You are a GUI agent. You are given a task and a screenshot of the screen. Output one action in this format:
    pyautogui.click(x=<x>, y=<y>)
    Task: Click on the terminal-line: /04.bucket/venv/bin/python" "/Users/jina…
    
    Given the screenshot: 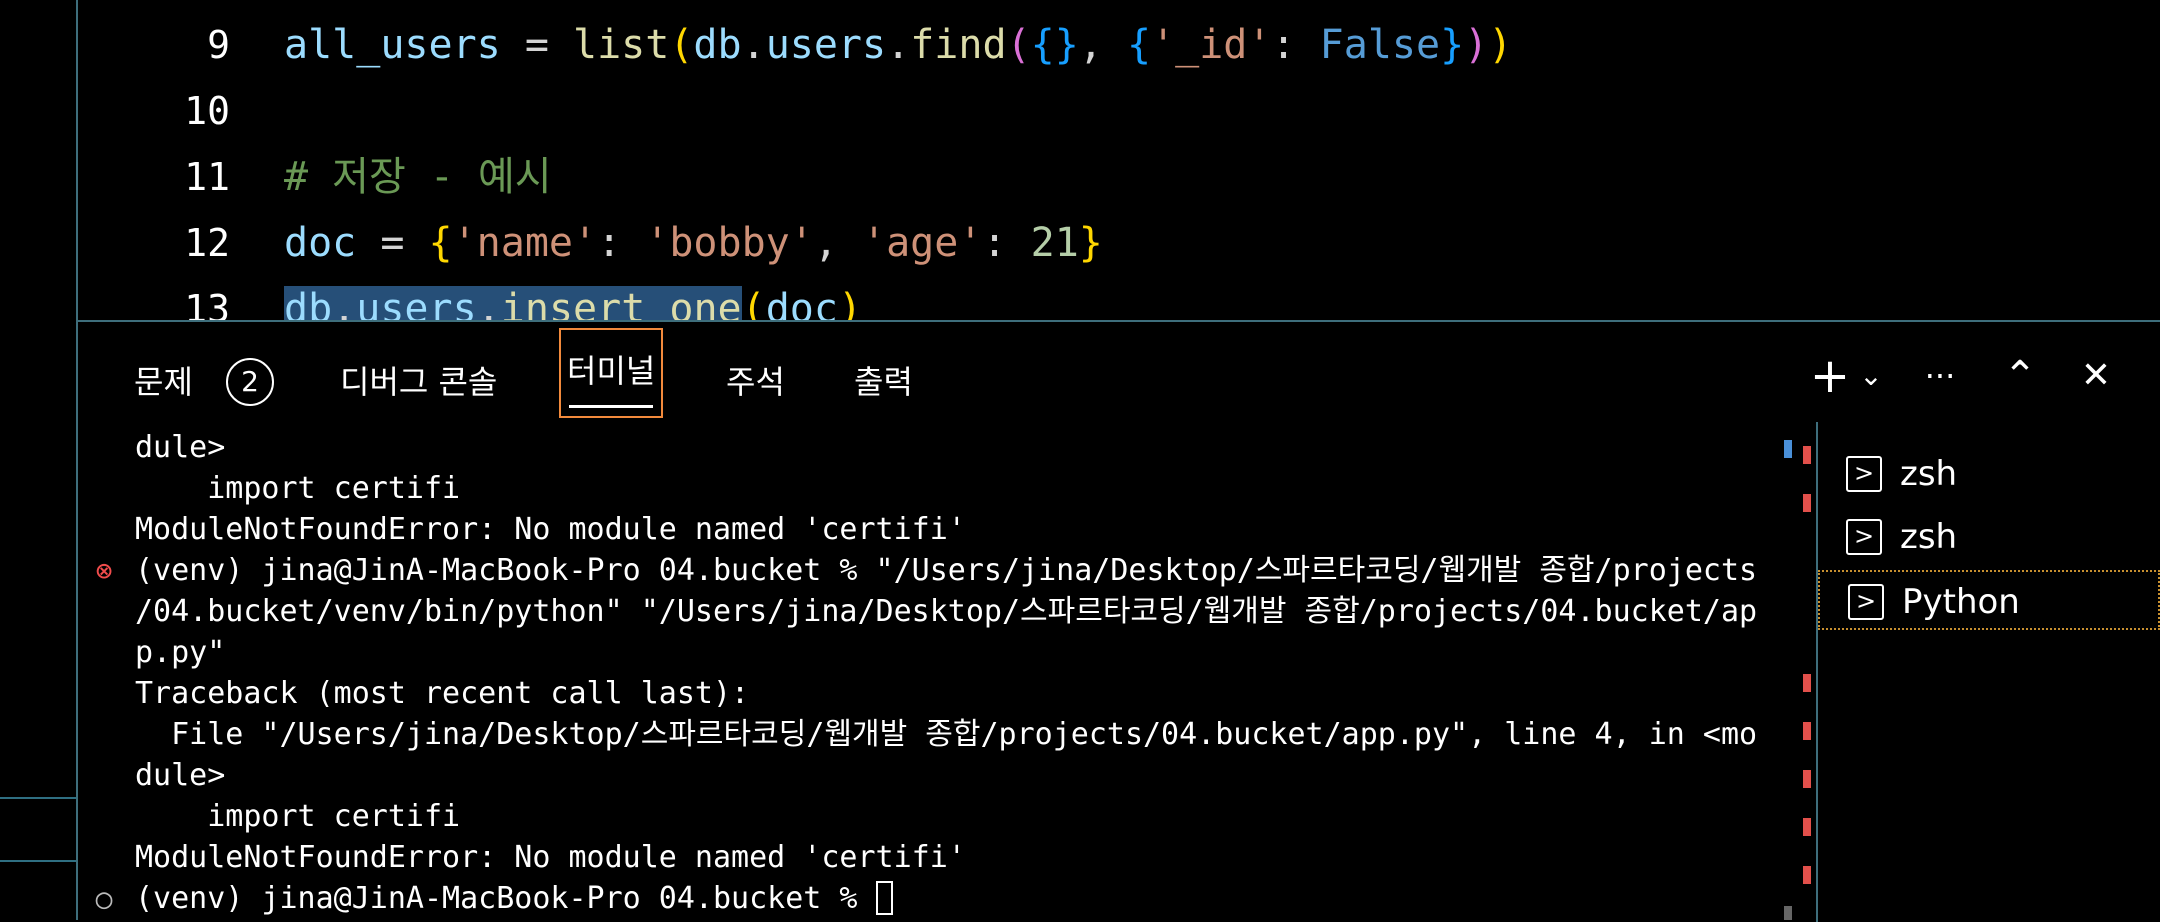 What is the action you would take?
    pyautogui.click(x=946, y=611)
    